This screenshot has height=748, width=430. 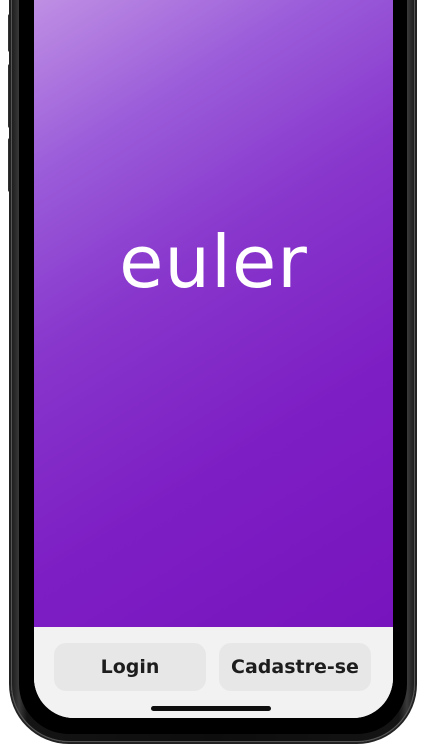 I want to click on home-indicator, so click(x=211, y=708).